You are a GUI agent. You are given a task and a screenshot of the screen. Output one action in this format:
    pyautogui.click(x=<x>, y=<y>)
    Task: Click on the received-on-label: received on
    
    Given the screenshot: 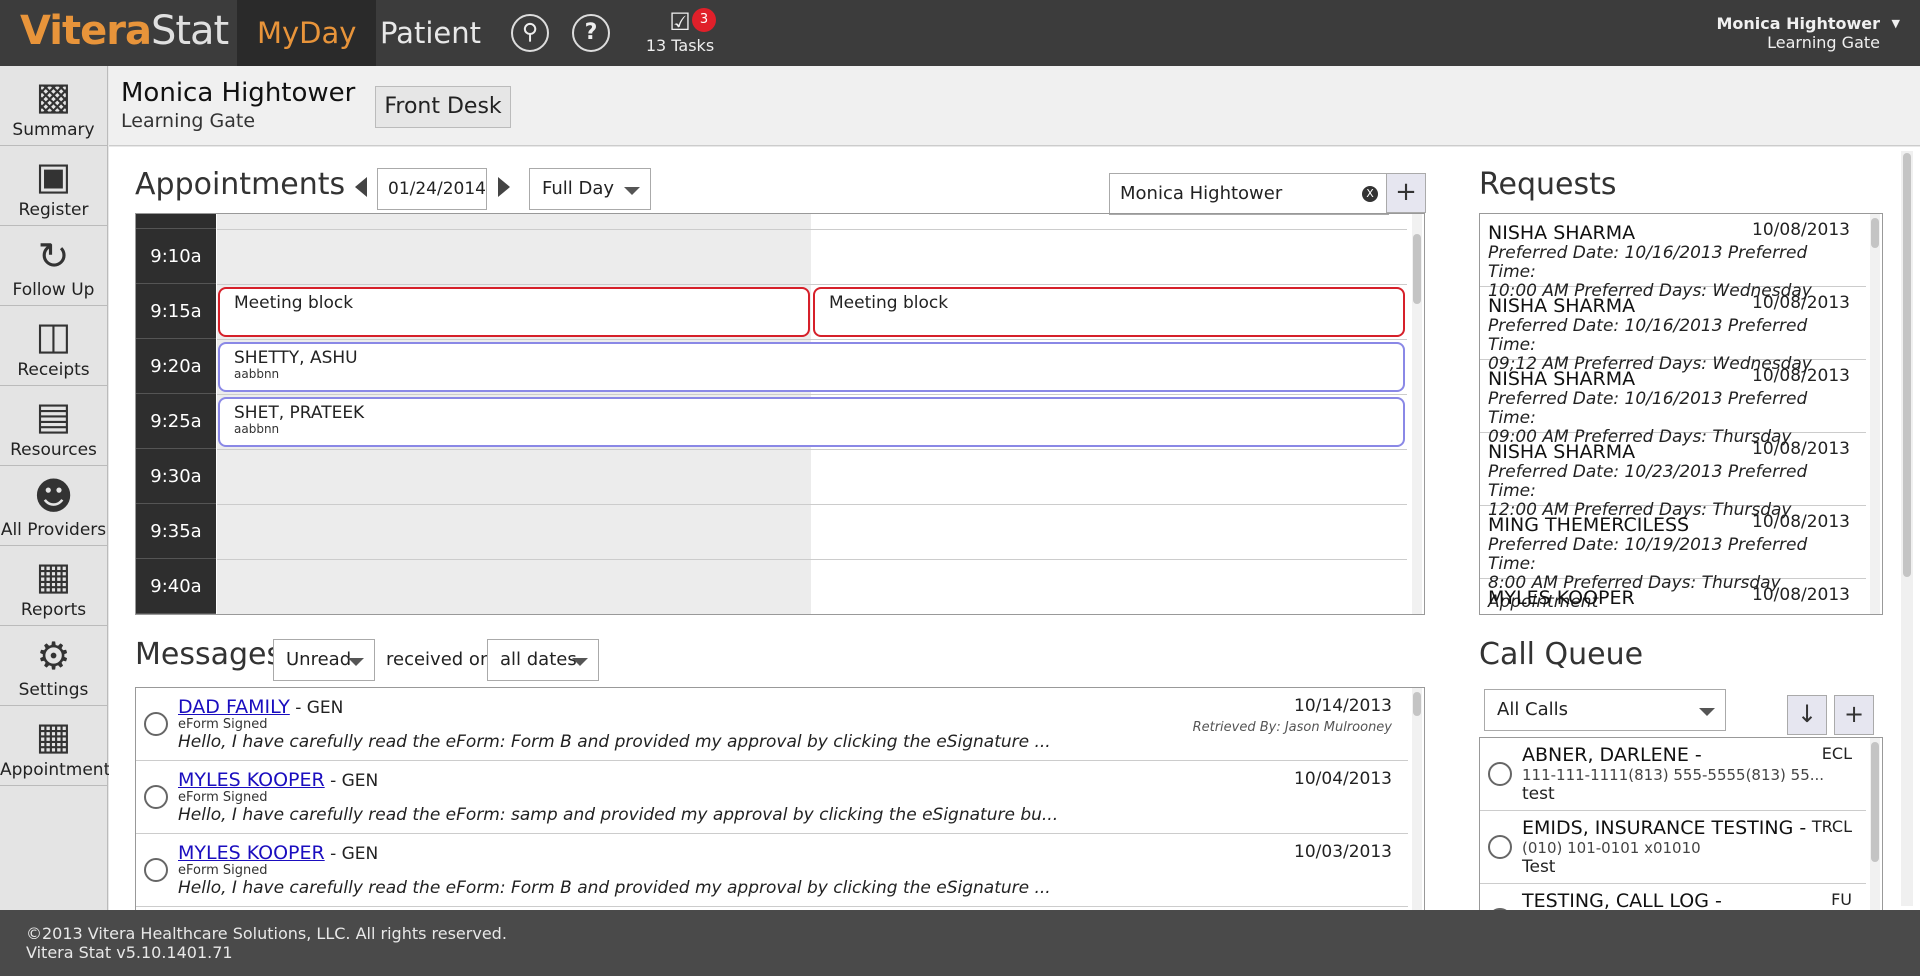 What is the action you would take?
    pyautogui.click(x=439, y=659)
    